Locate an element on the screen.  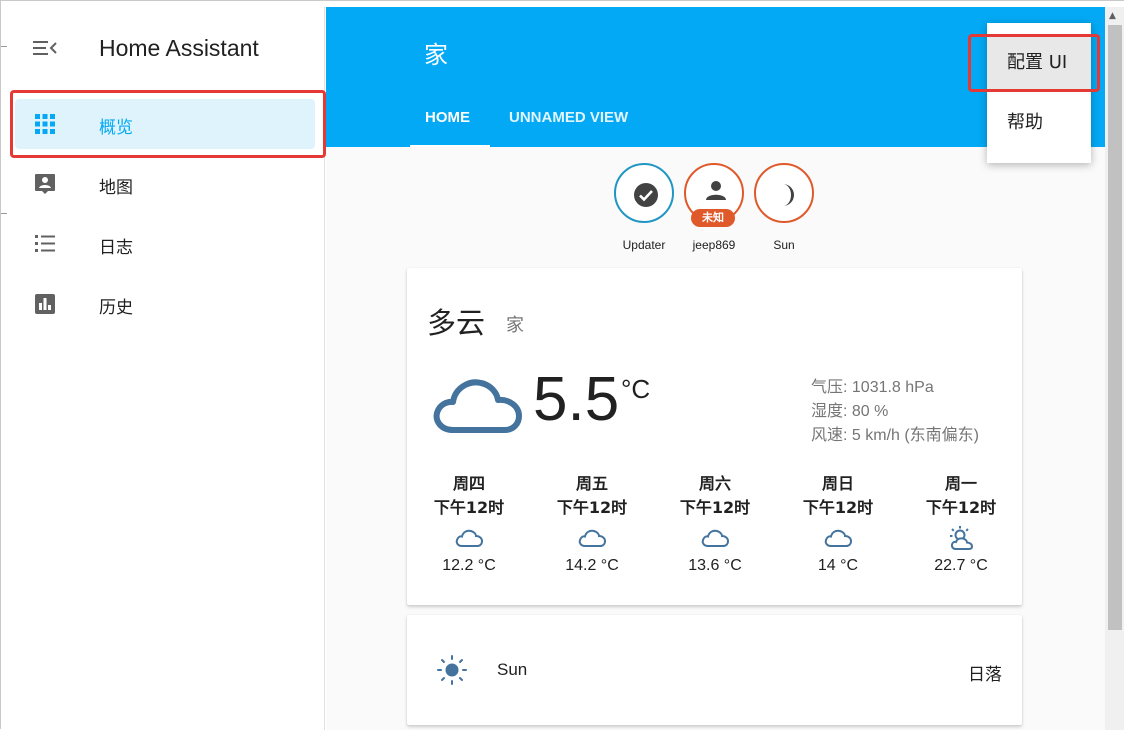
forecast-temperature: 22.7 °C is located at coordinates (961, 565).